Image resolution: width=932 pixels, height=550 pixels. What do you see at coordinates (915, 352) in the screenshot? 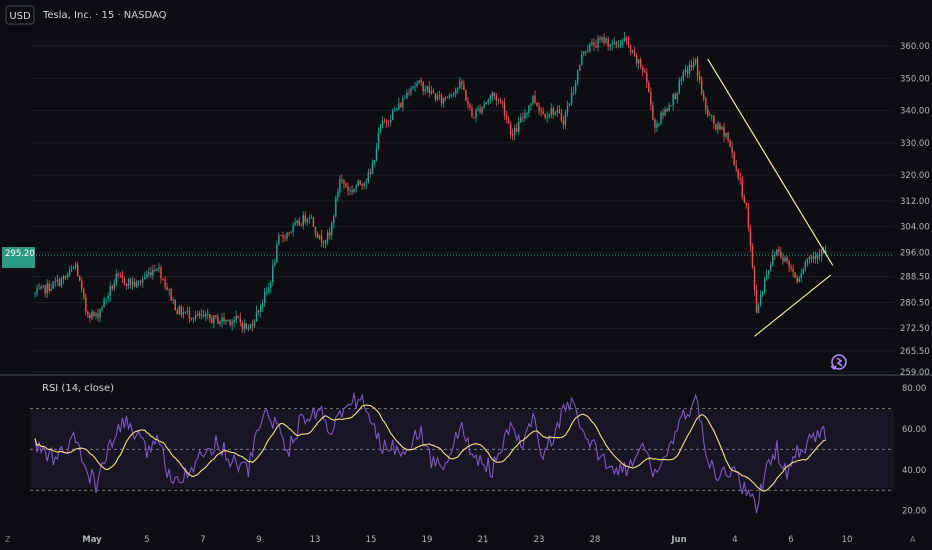
I see `price-tick-label: 265.50` at bounding box center [915, 352].